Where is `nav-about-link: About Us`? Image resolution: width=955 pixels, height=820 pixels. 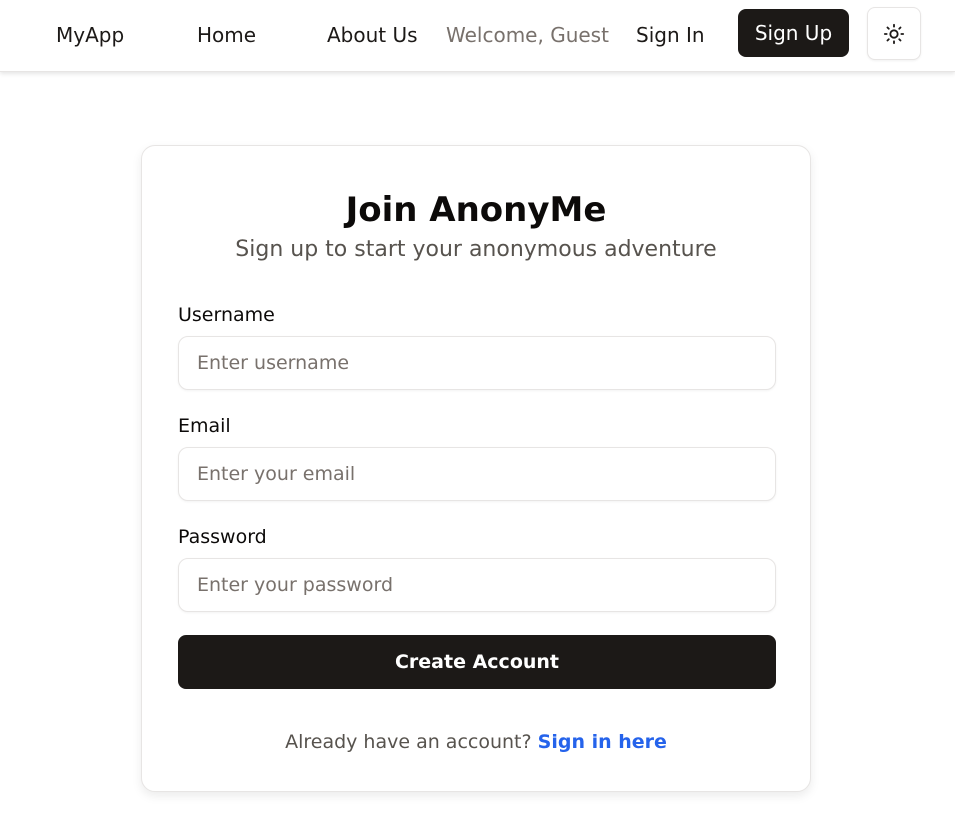
nav-about-link: About Us is located at coordinates (372, 35).